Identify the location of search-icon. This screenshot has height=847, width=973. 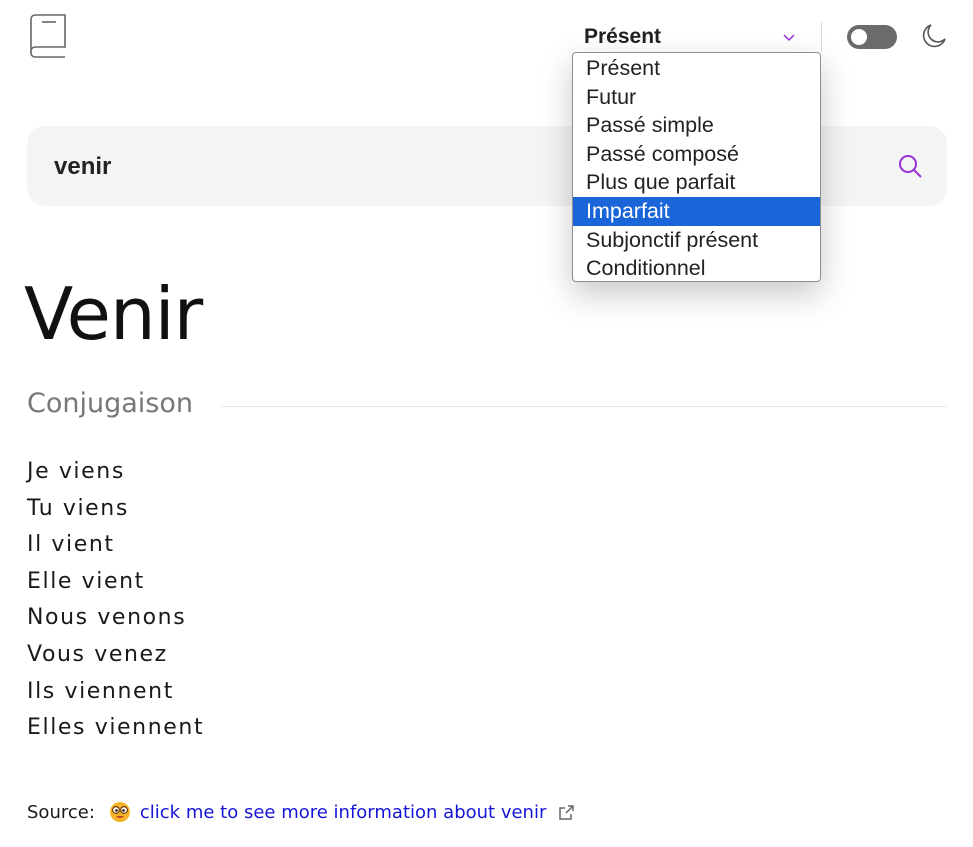
(910, 166).